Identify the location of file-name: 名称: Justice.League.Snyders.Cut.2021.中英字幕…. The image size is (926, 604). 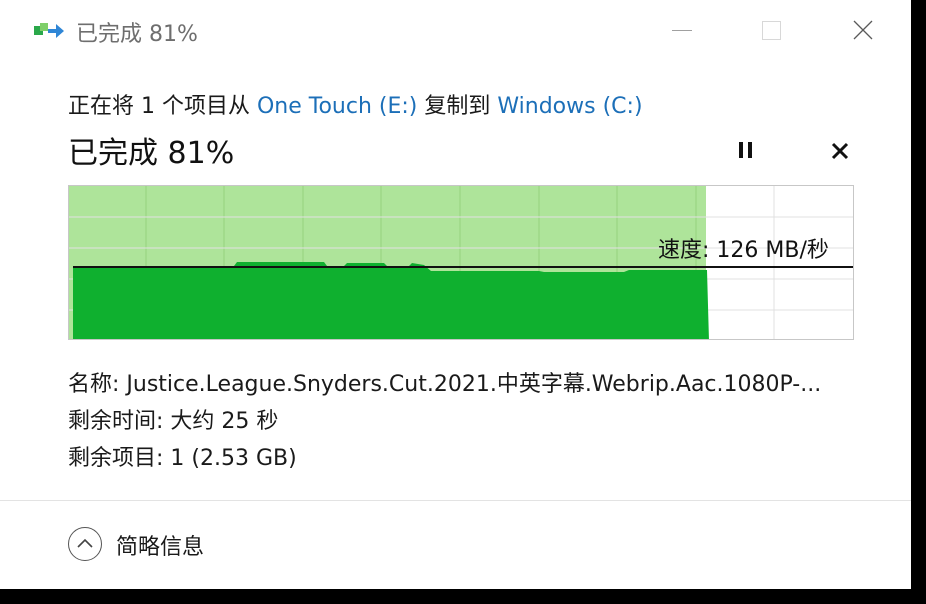
(445, 384).